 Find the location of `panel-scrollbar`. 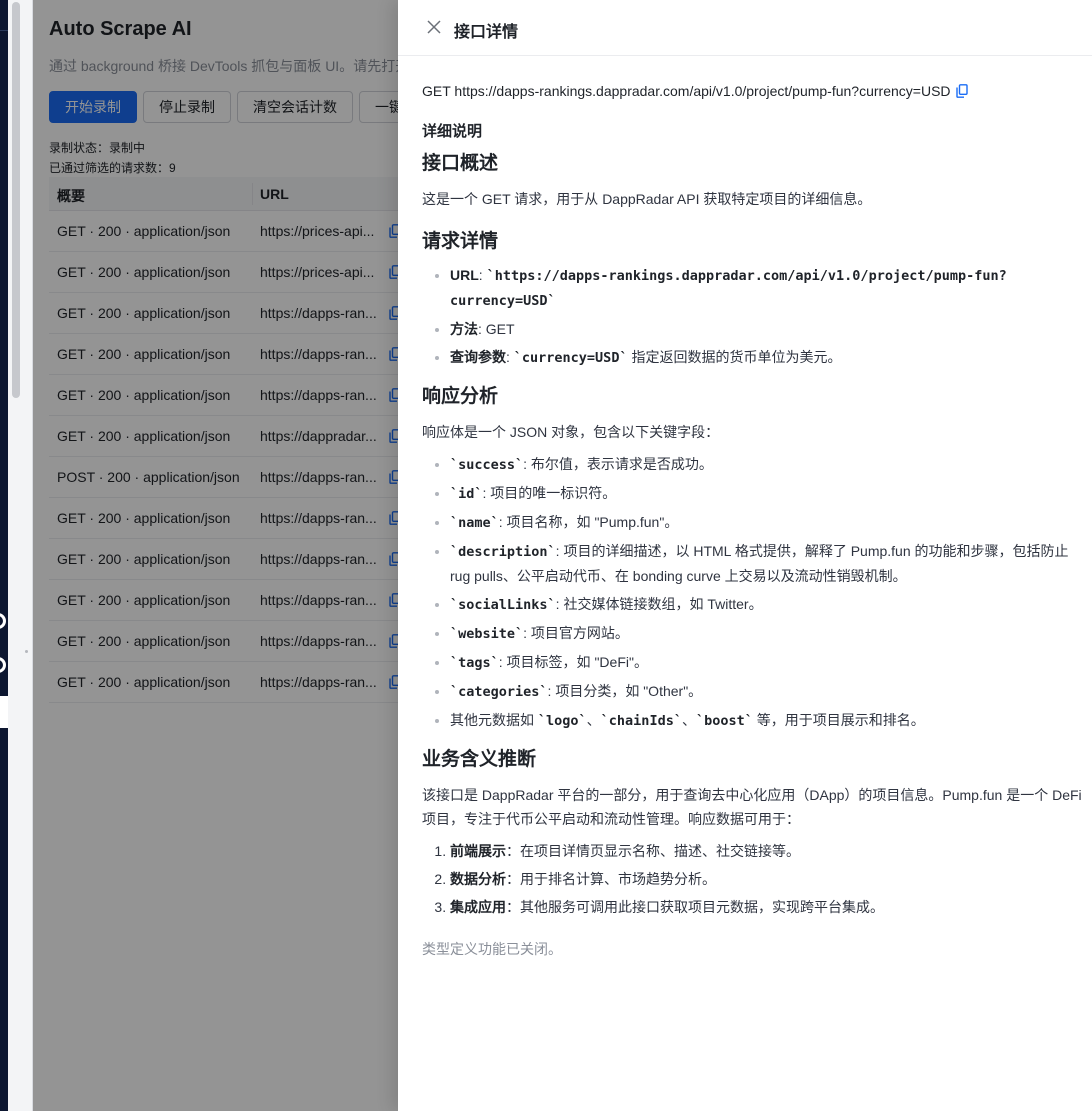

panel-scrollbar is located at coordinates (20, 555).